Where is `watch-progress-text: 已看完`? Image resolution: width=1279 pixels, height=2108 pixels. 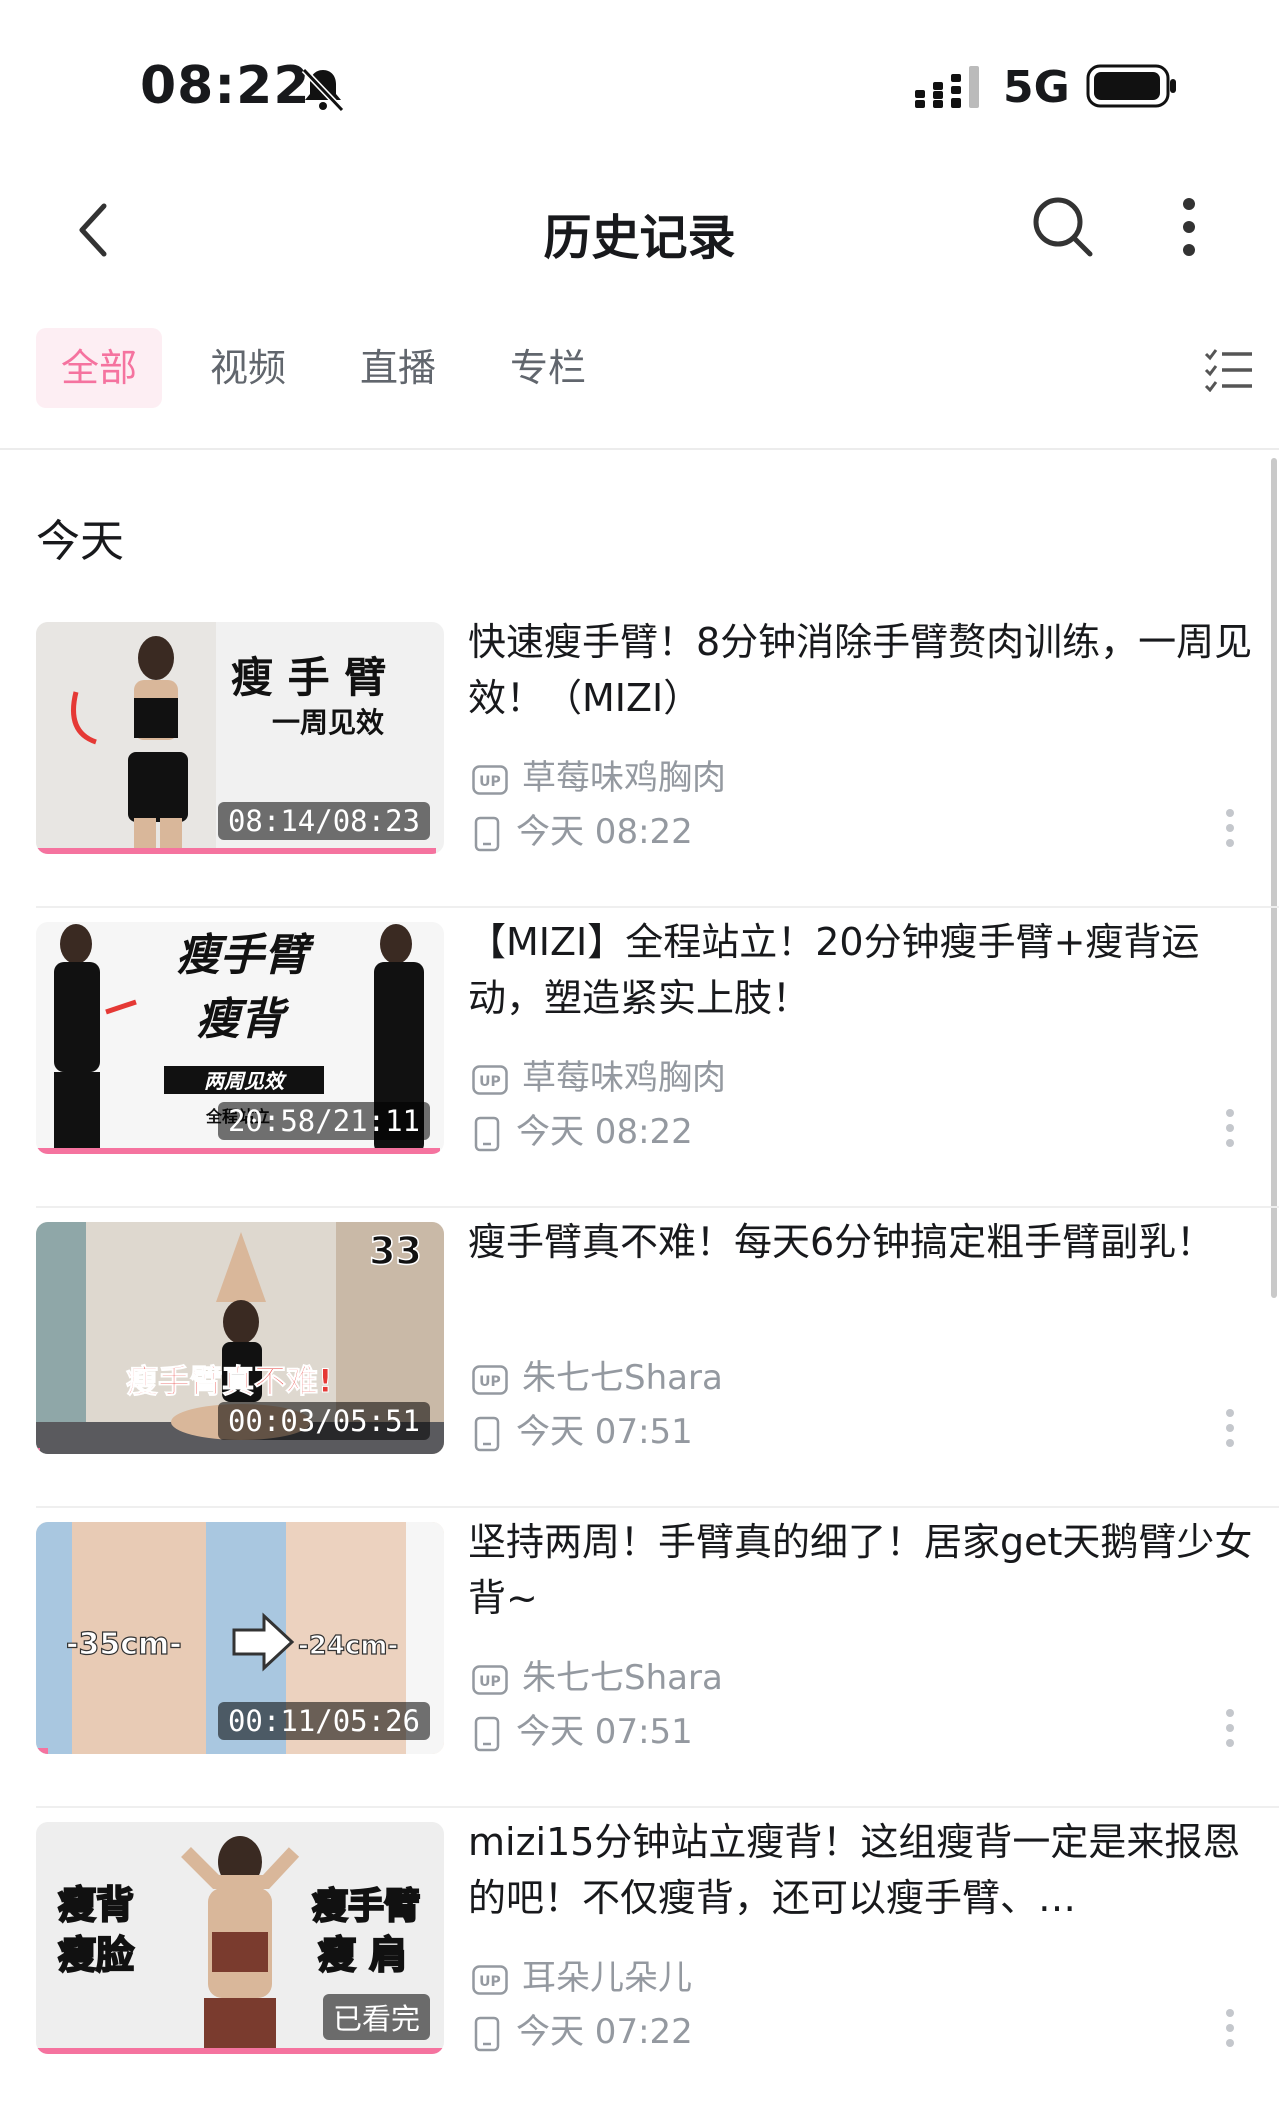 watch-progress-text: 已看完 is located at coordinates (376, 2017).